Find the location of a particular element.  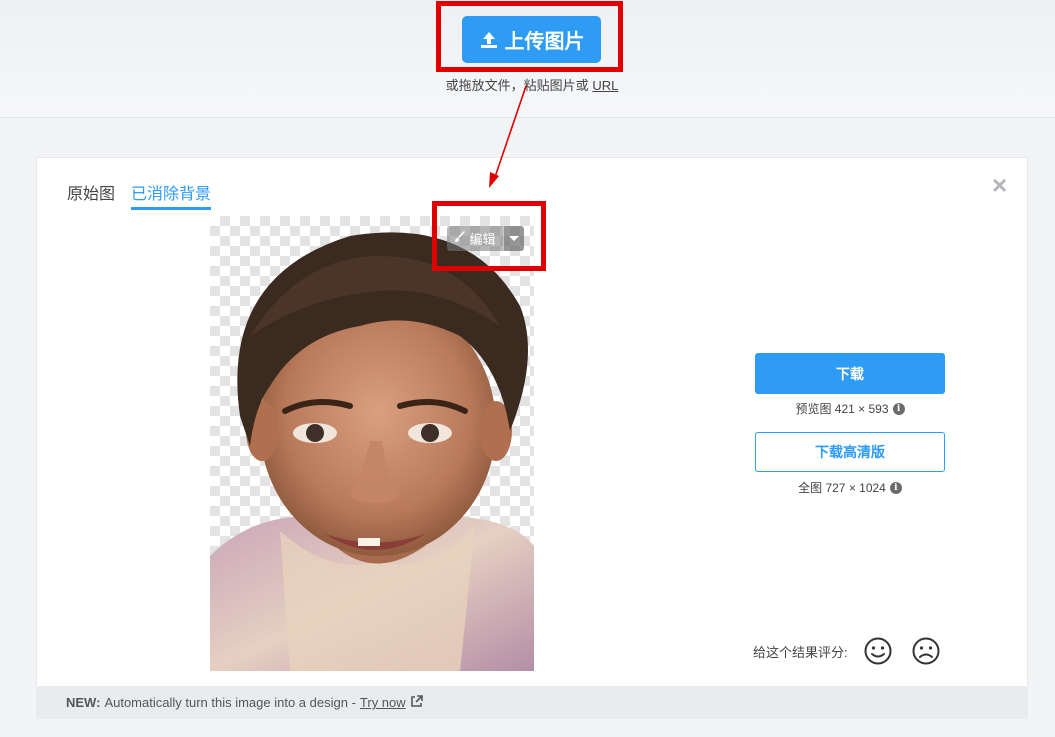

upload-image-button: 上传图片 is located at coordinates (531, 39).